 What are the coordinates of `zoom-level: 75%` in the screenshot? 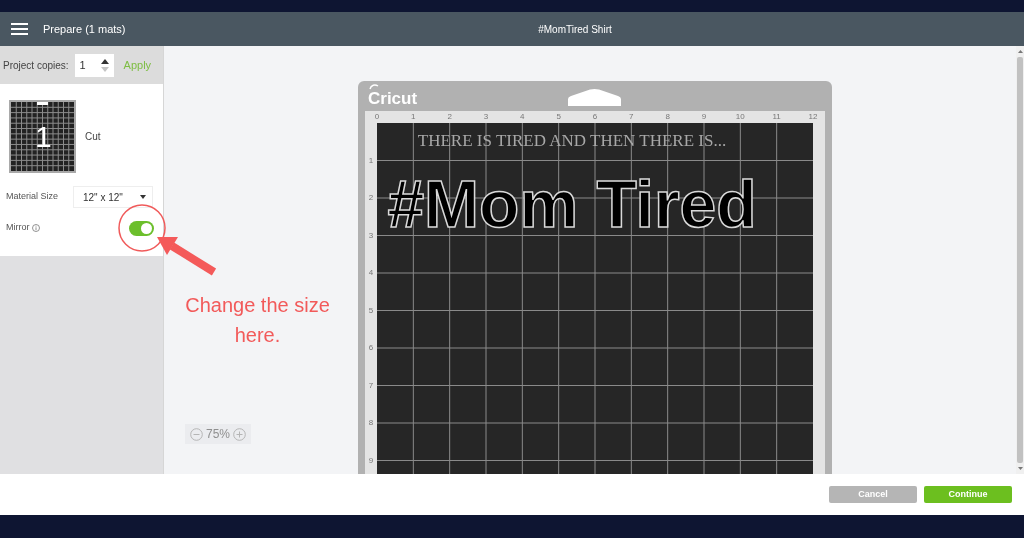 It's located at (218, 434).